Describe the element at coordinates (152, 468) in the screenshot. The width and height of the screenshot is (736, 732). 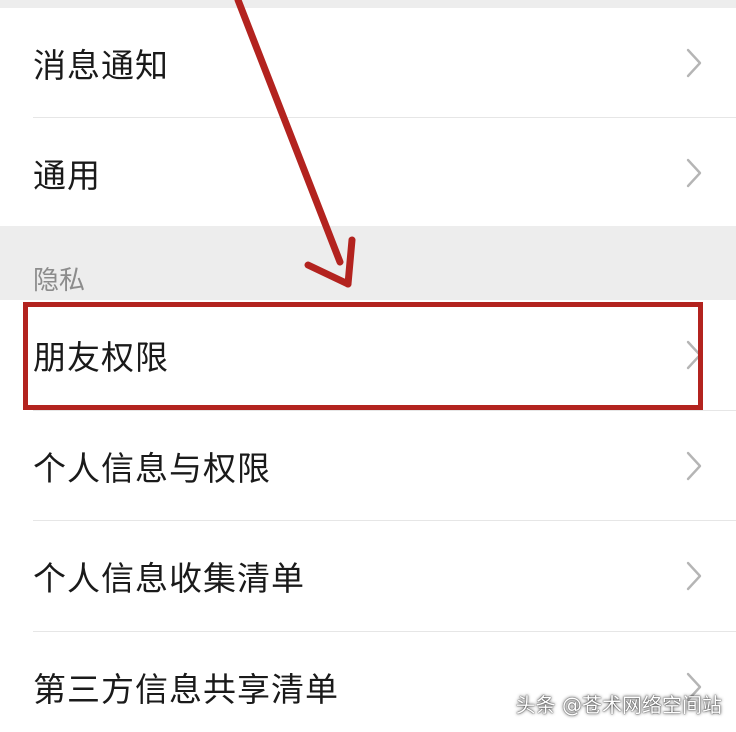
I see `menu-item-label: 个人信息与权限` at that location.